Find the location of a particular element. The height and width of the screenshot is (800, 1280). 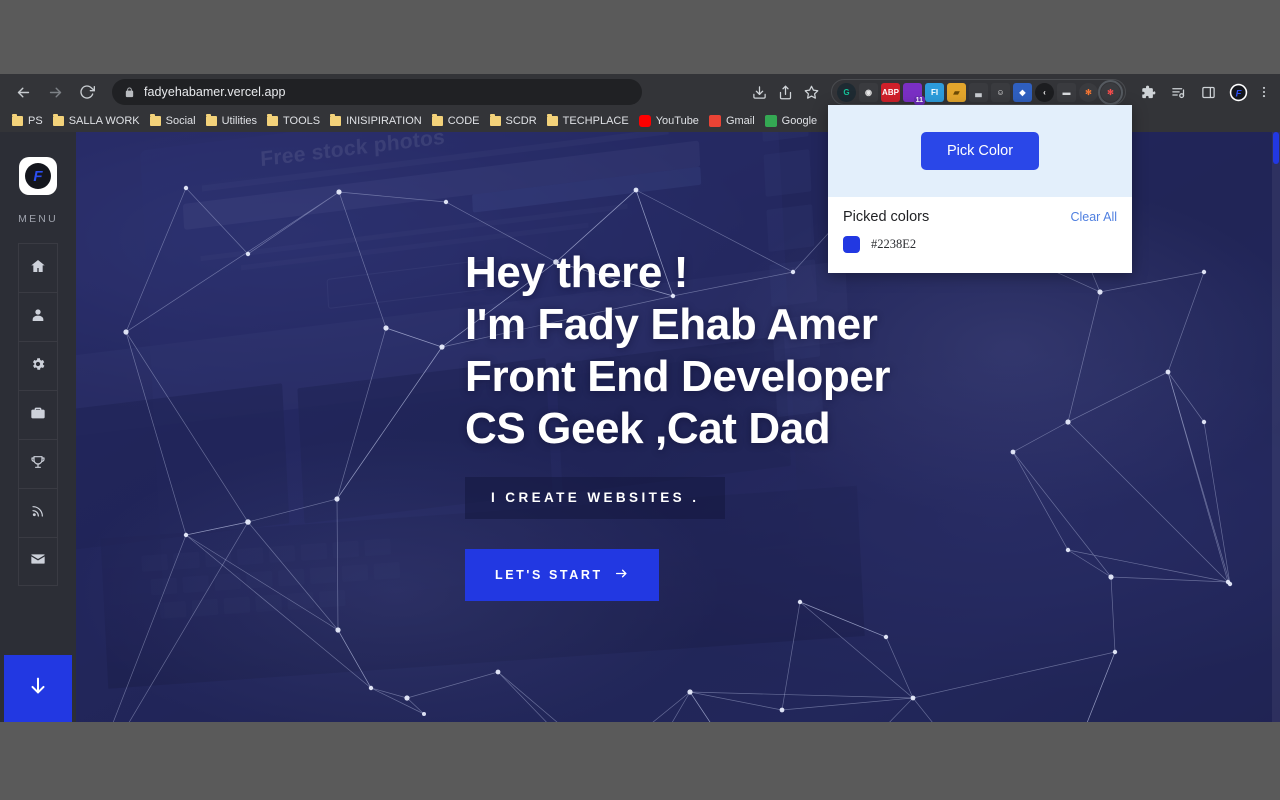

sidebar-item-home is located at coordinates (38, 267).